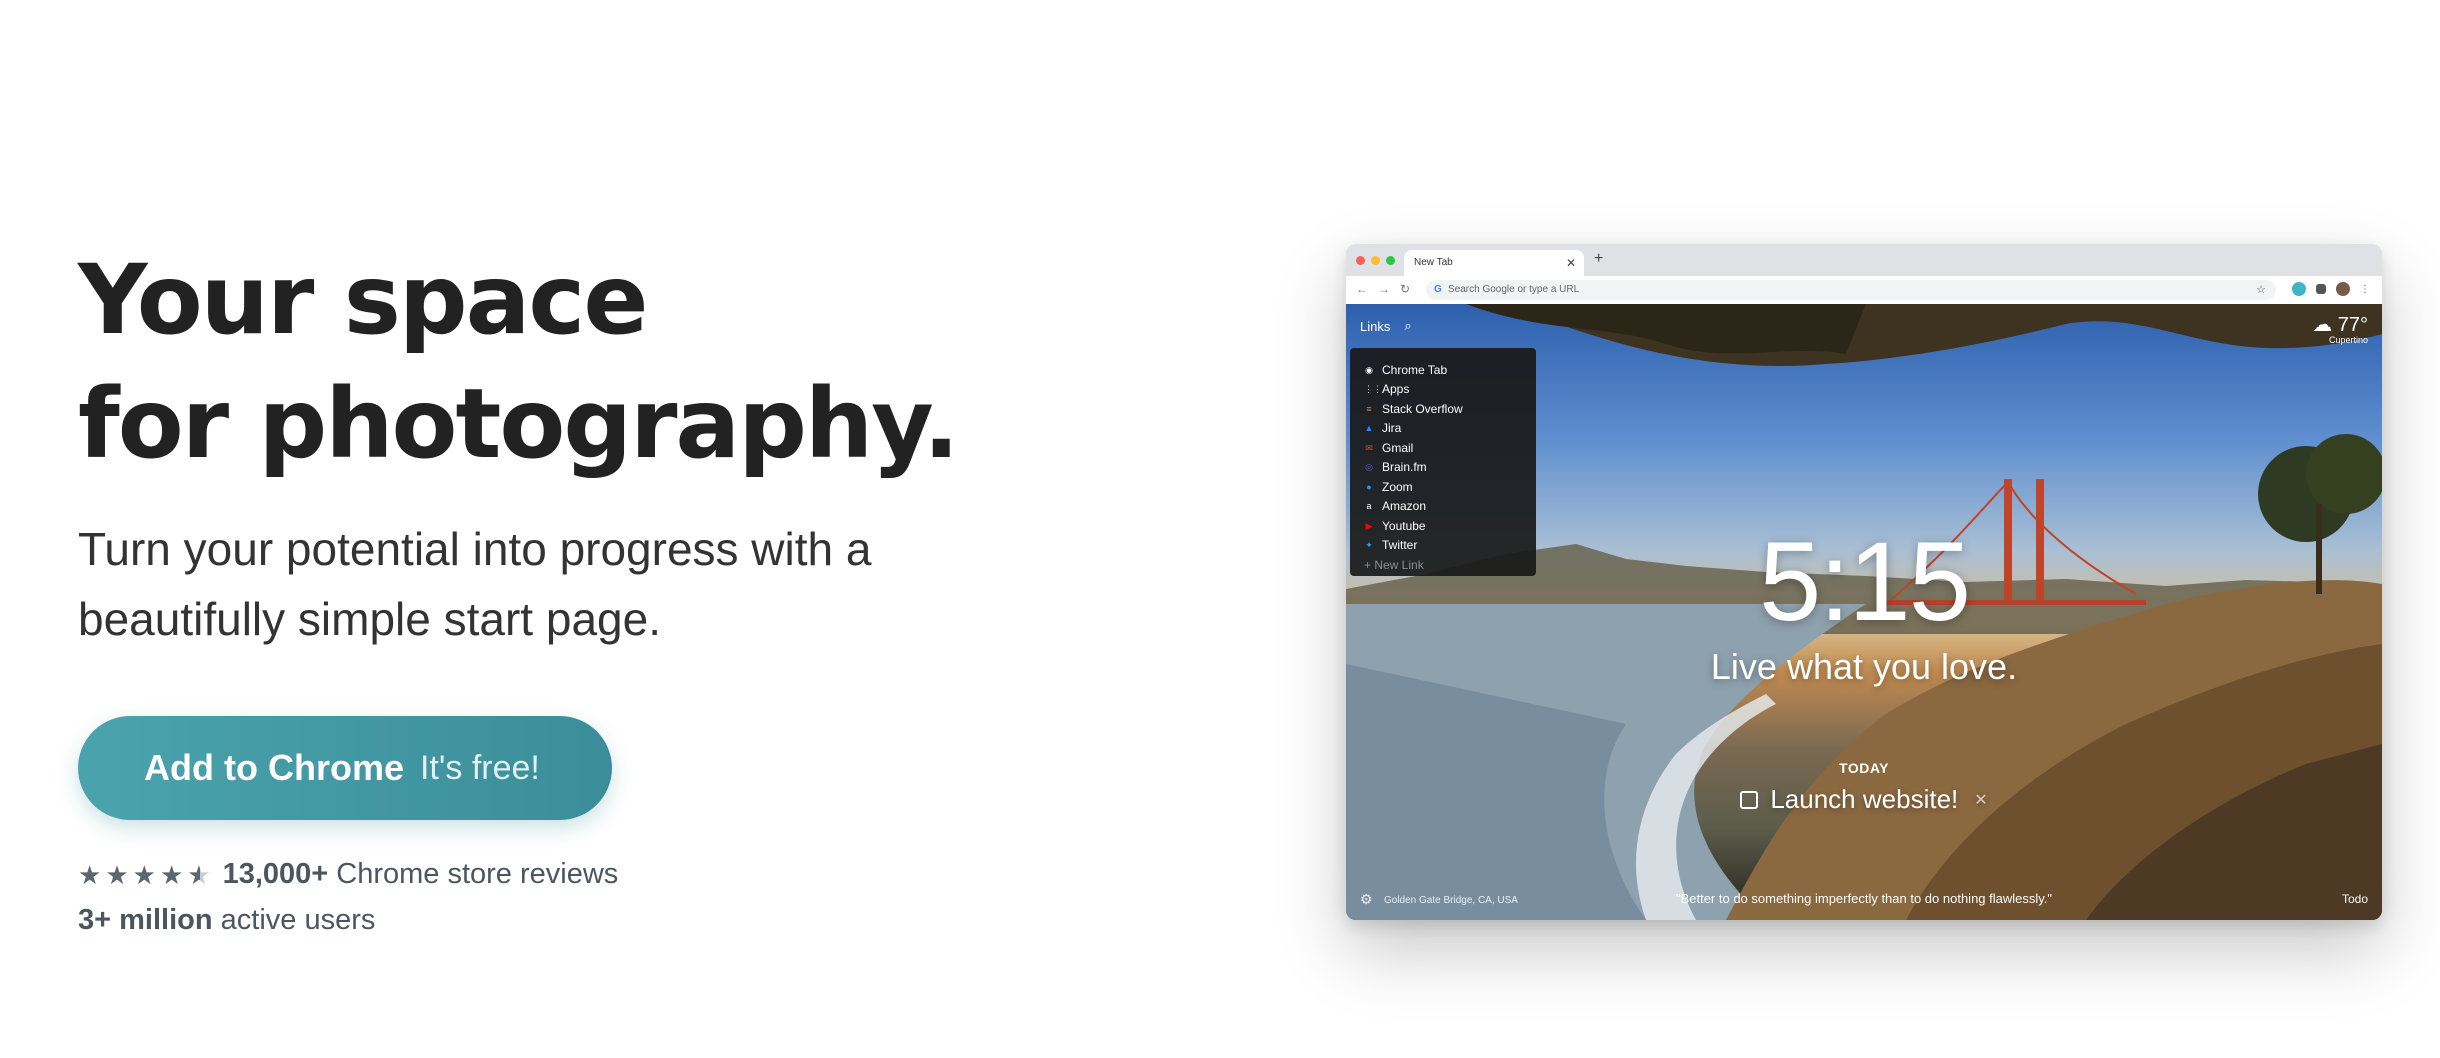  What do you see at coordinates (1369, 486) in the screenshot?
I see `zoom-icon: ●` at bounding box center [1369, 486].